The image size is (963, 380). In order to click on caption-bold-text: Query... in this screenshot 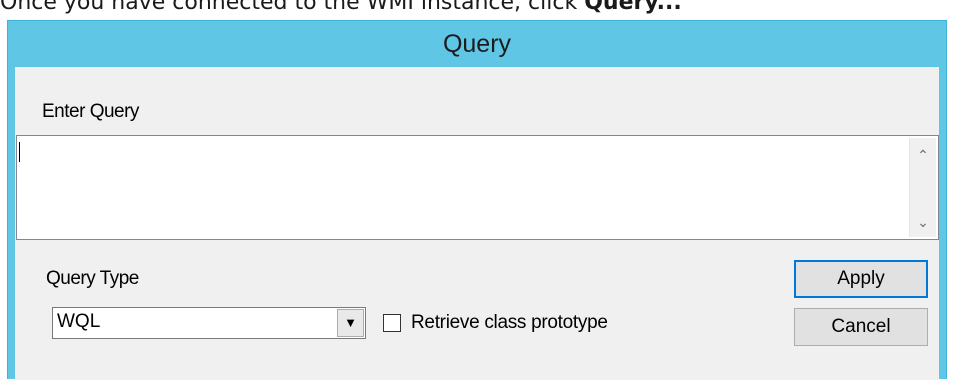, I will do `click(633, 7)`.